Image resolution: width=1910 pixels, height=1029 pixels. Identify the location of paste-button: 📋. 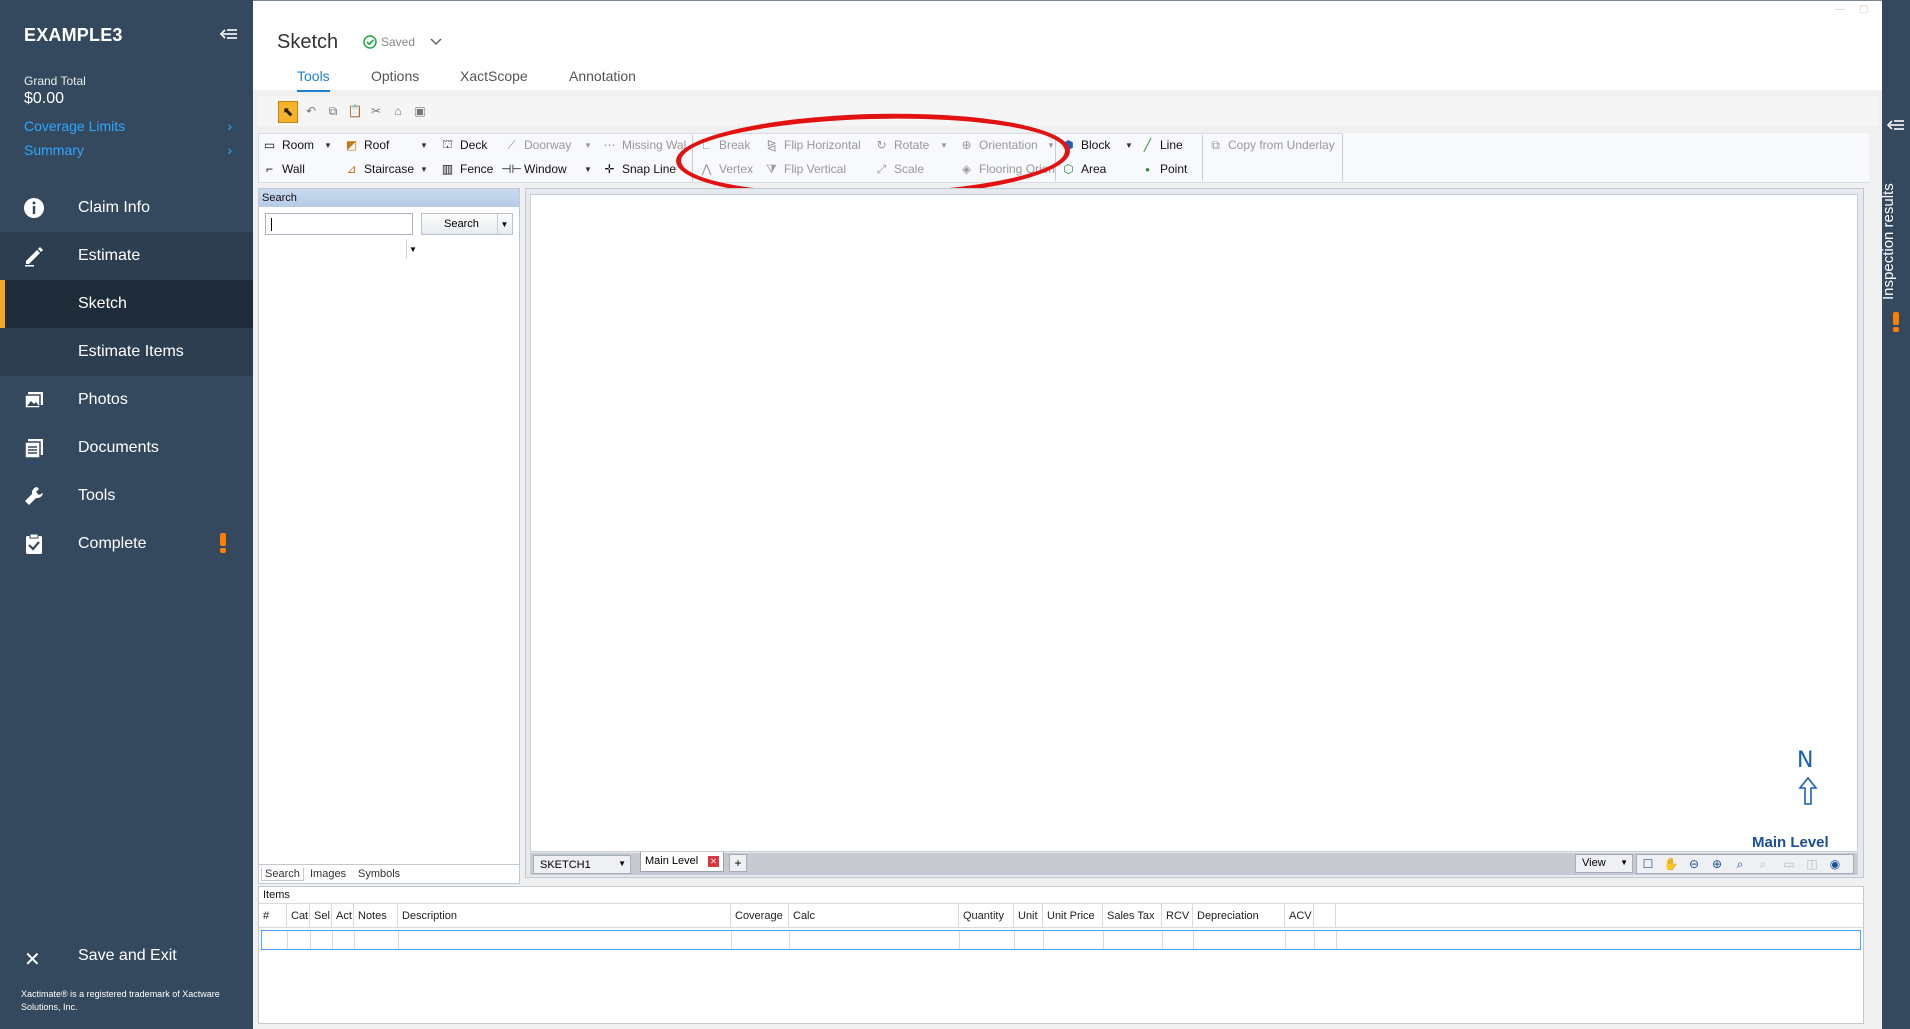
(355, 111).